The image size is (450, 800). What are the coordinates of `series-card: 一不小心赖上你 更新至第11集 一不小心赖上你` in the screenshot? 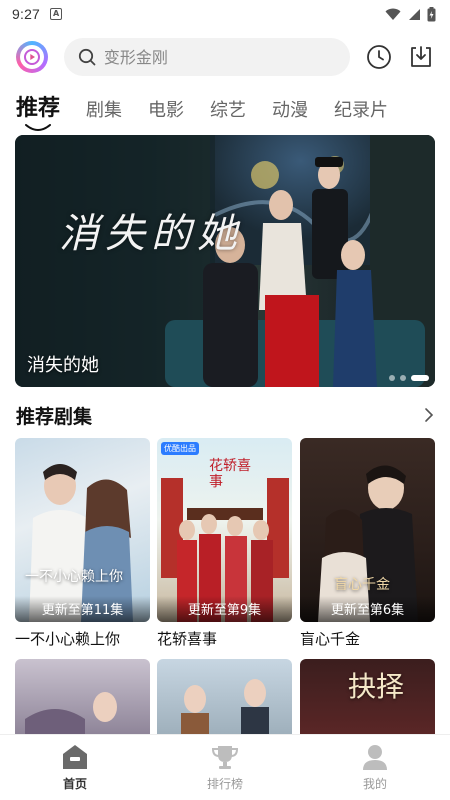 It's located at (82, 543).